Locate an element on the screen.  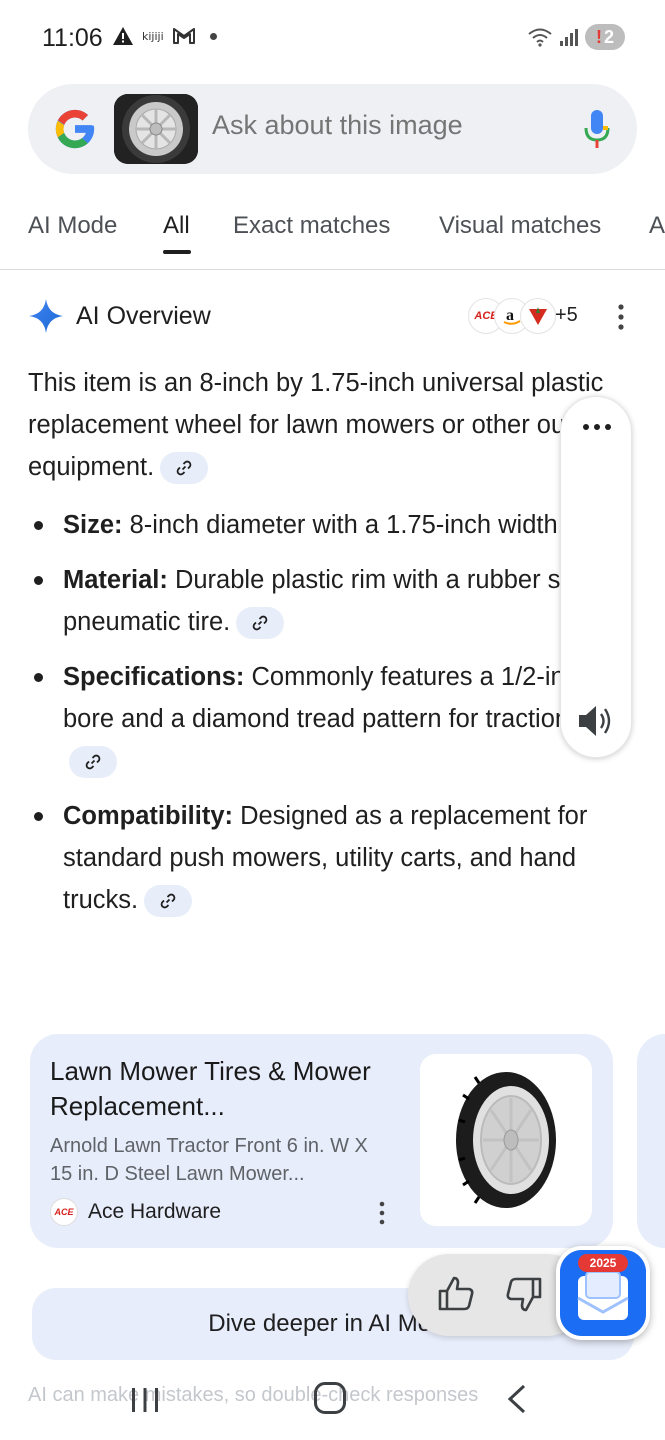
card-product-image is located at coordinates (506, 1140).